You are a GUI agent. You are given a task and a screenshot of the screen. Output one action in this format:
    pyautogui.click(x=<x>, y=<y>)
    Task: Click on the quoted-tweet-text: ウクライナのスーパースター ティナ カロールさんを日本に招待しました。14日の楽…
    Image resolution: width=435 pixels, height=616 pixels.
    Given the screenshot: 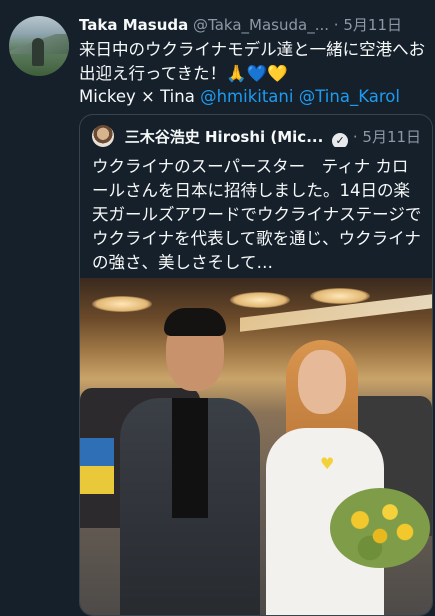 What is the action you would take?
    pyautogui.click(x=257, y=214)
    